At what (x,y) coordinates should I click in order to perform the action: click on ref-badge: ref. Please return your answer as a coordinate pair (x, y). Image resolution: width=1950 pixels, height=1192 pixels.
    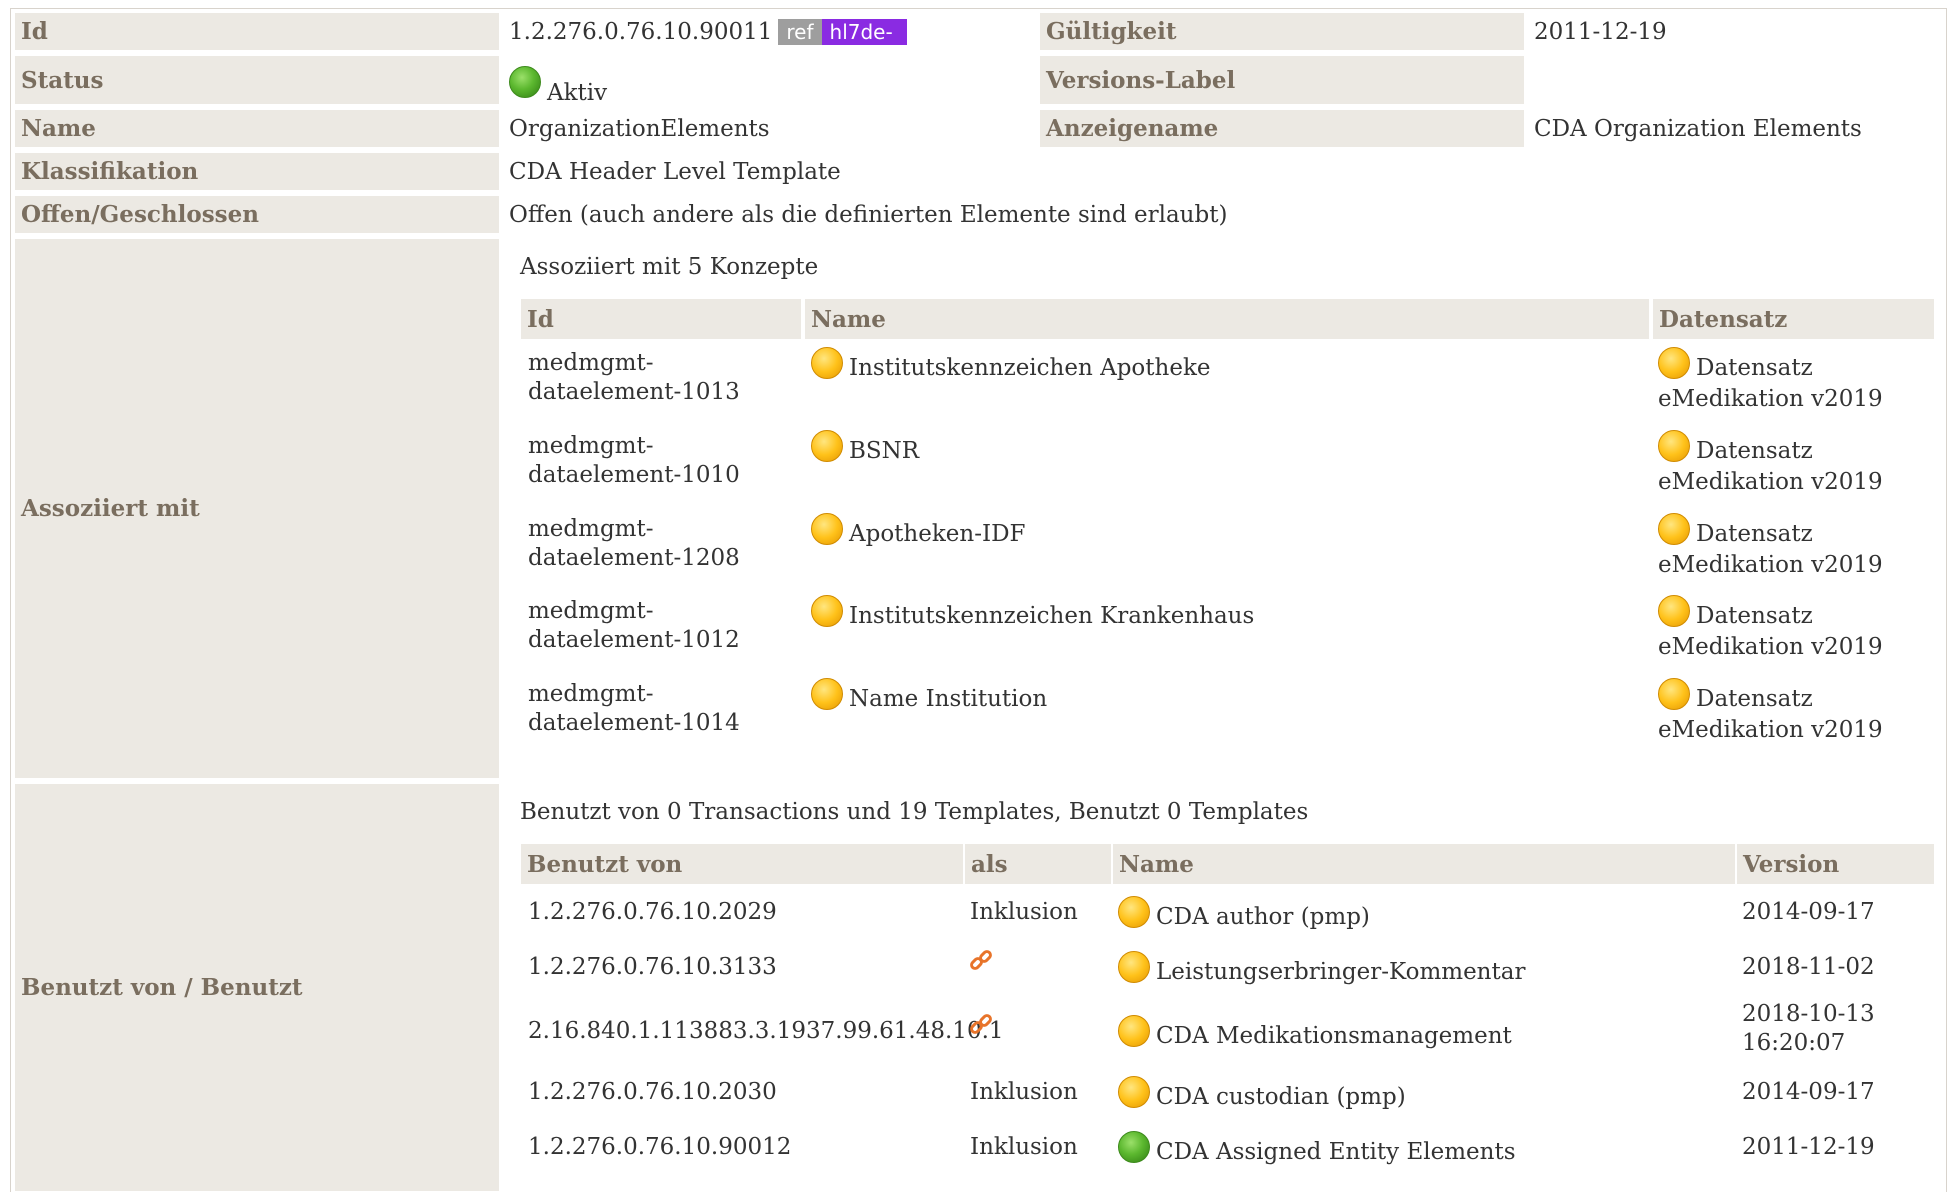
    Looking at the image, I should click on (800, 31).